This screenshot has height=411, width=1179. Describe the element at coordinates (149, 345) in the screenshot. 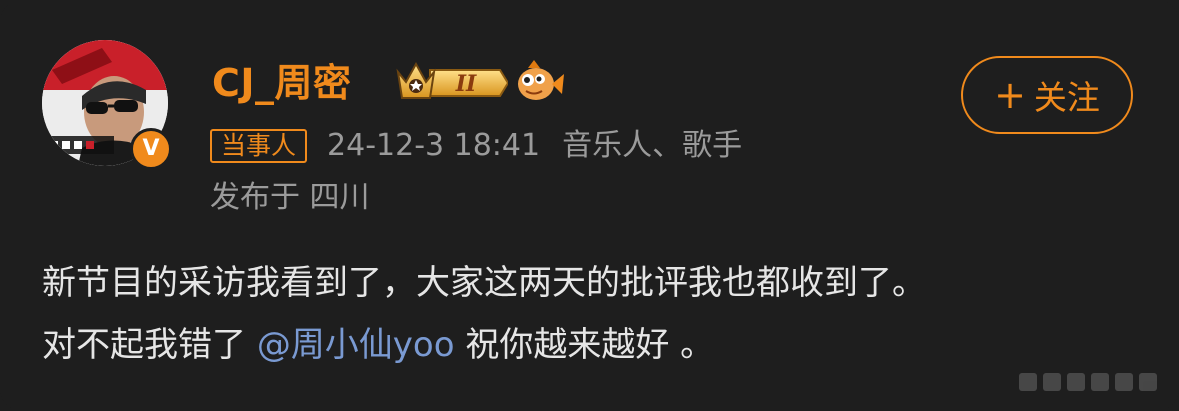

I see `content-text: 对不起我错了` at that location.